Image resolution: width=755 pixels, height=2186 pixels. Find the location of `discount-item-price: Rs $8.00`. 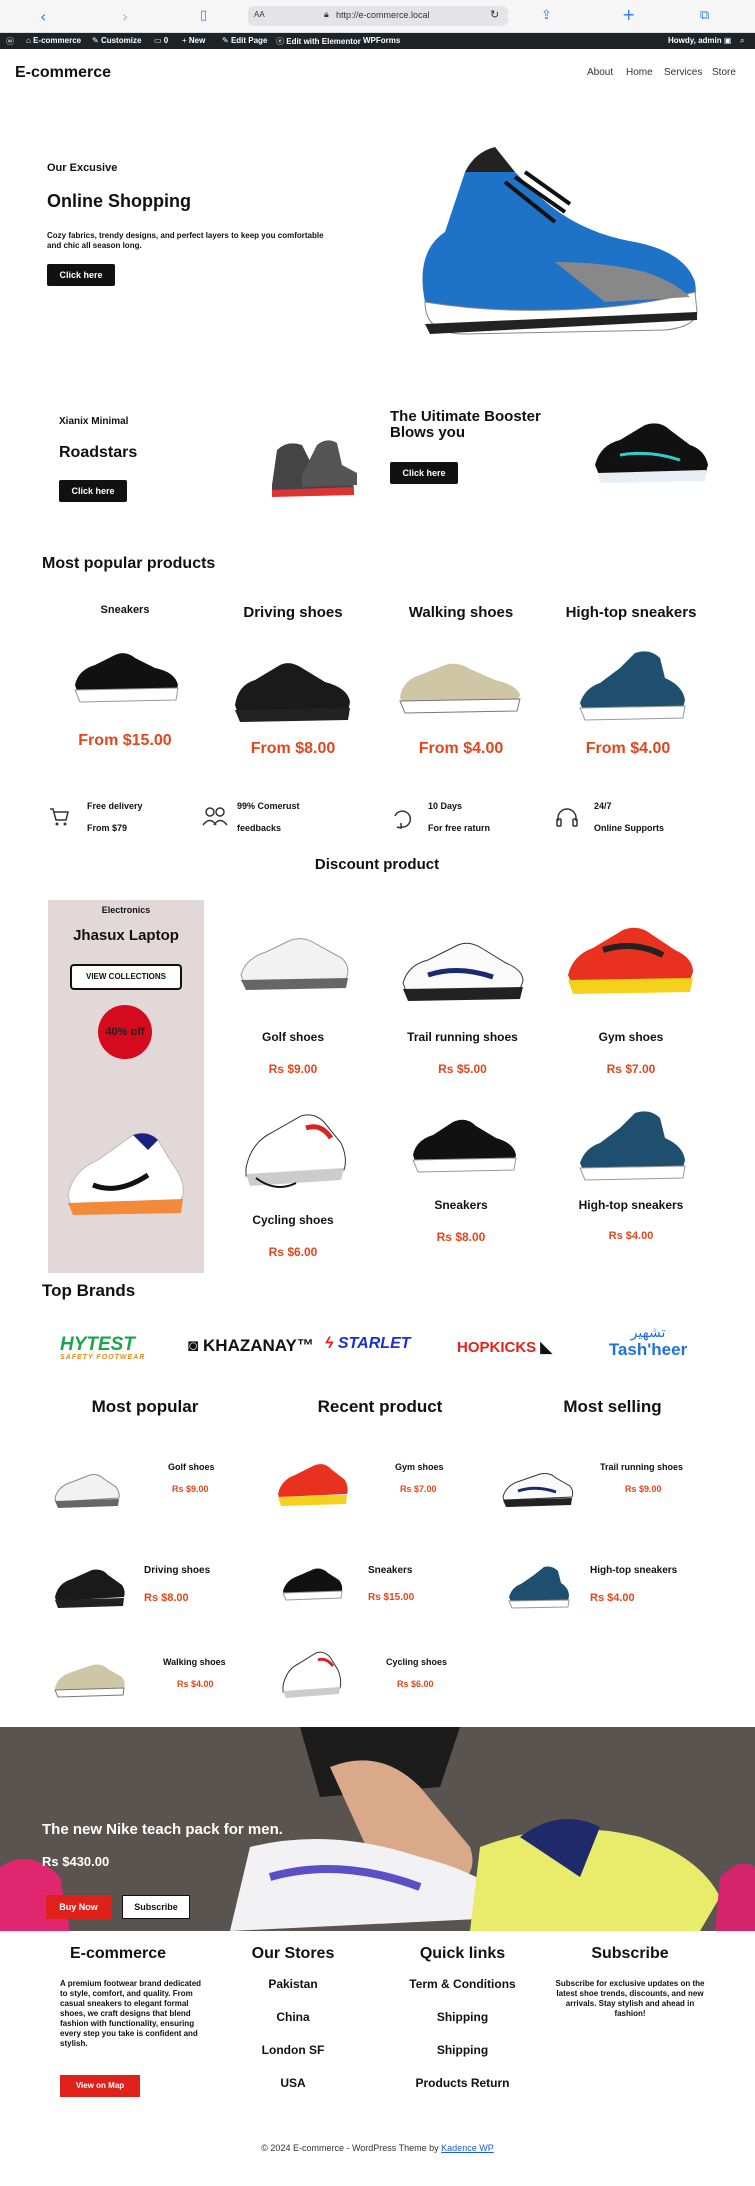

discount-item-price: Rs $8.00 is located at coordinates (461, 1237).